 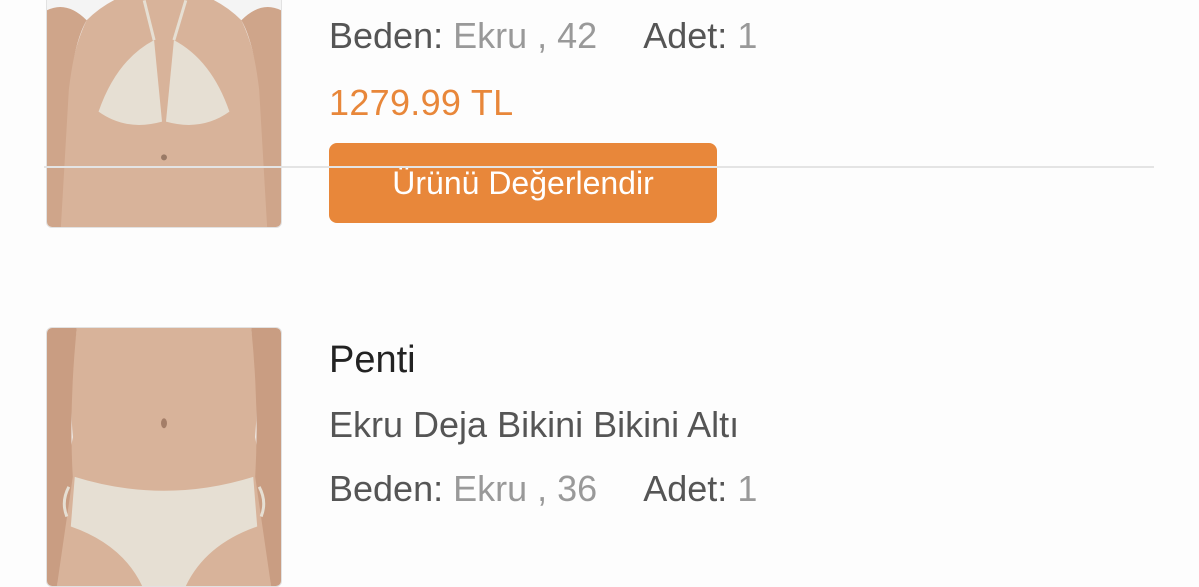 What do you see at coordinates (523, 183) in the screenshot?
I see `review-product-button: Ürünü Değerlendir` at bounding box center [523, 183].